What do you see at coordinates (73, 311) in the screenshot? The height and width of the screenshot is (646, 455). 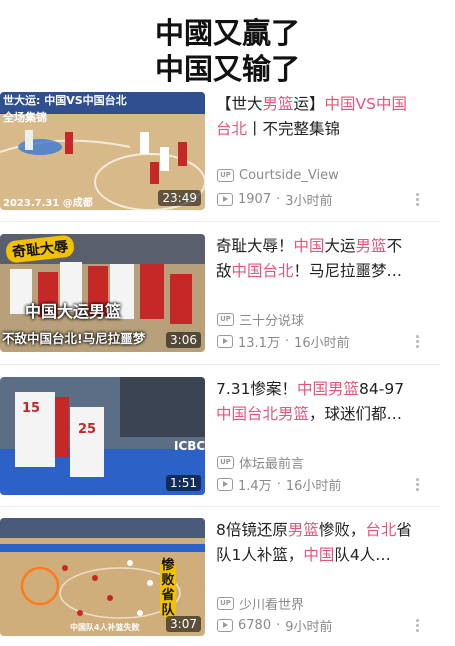 I see `thumb-overlay-mid: 中国大运男篮` at bounding box center [73, 311].